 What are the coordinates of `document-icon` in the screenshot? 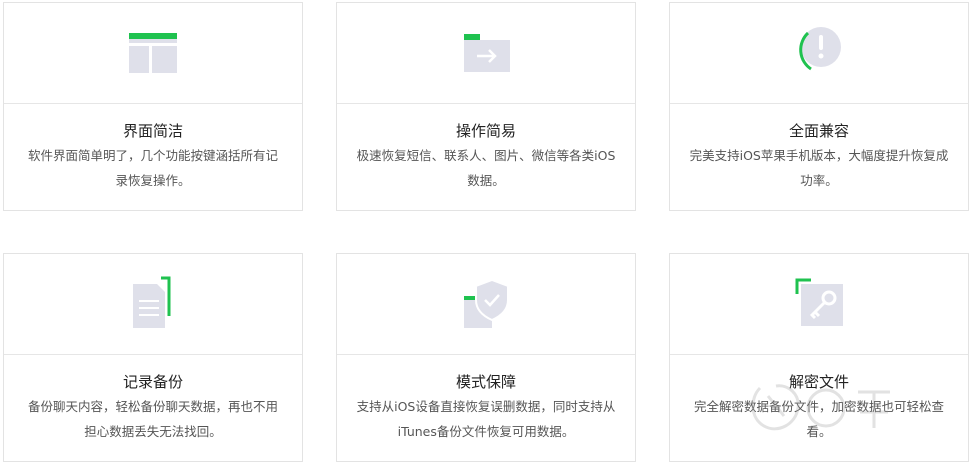 It's located at (152, 302).